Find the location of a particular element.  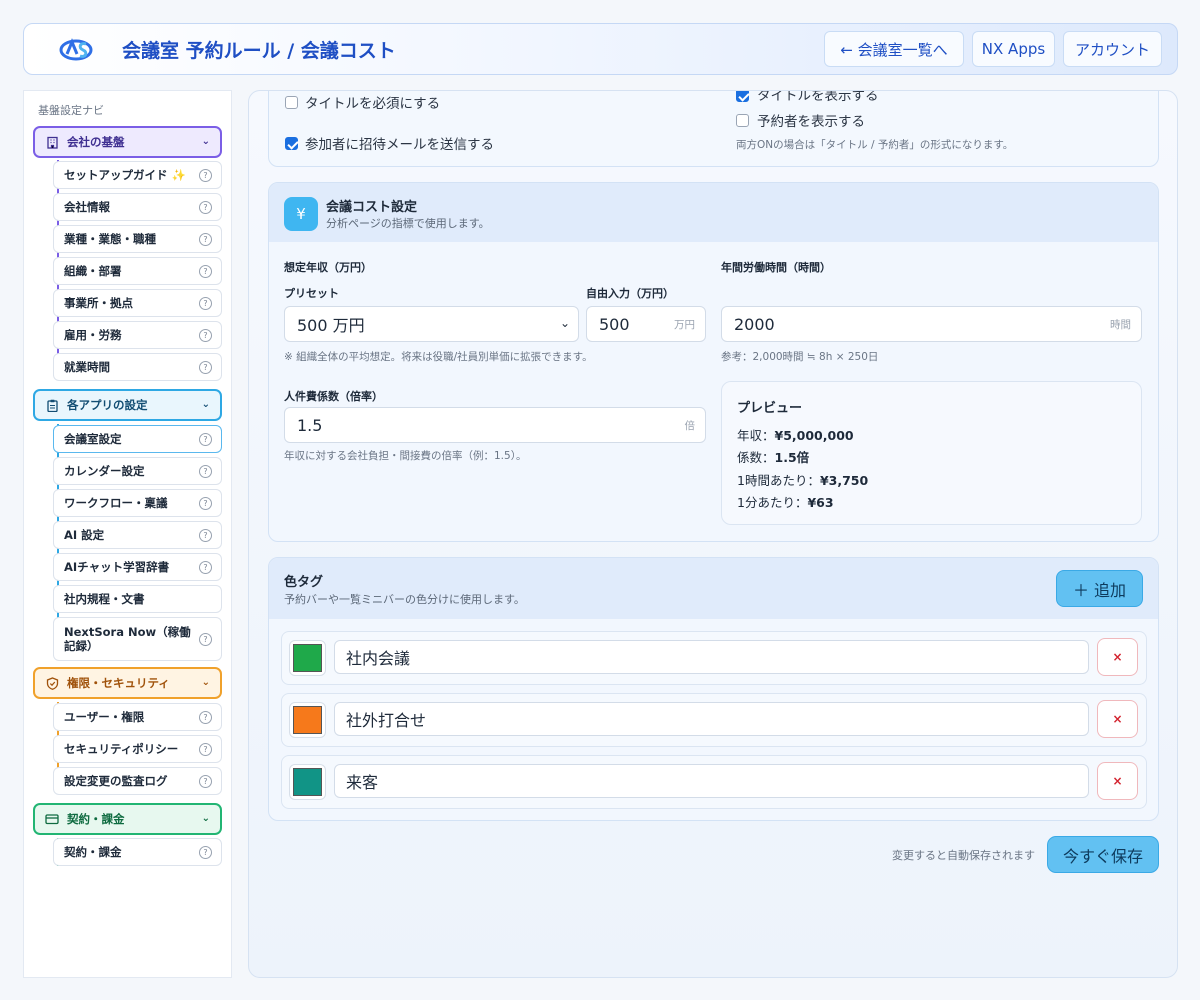

sidebar-item-employment: 雇用・労務? is located at coordinates (137, 335).